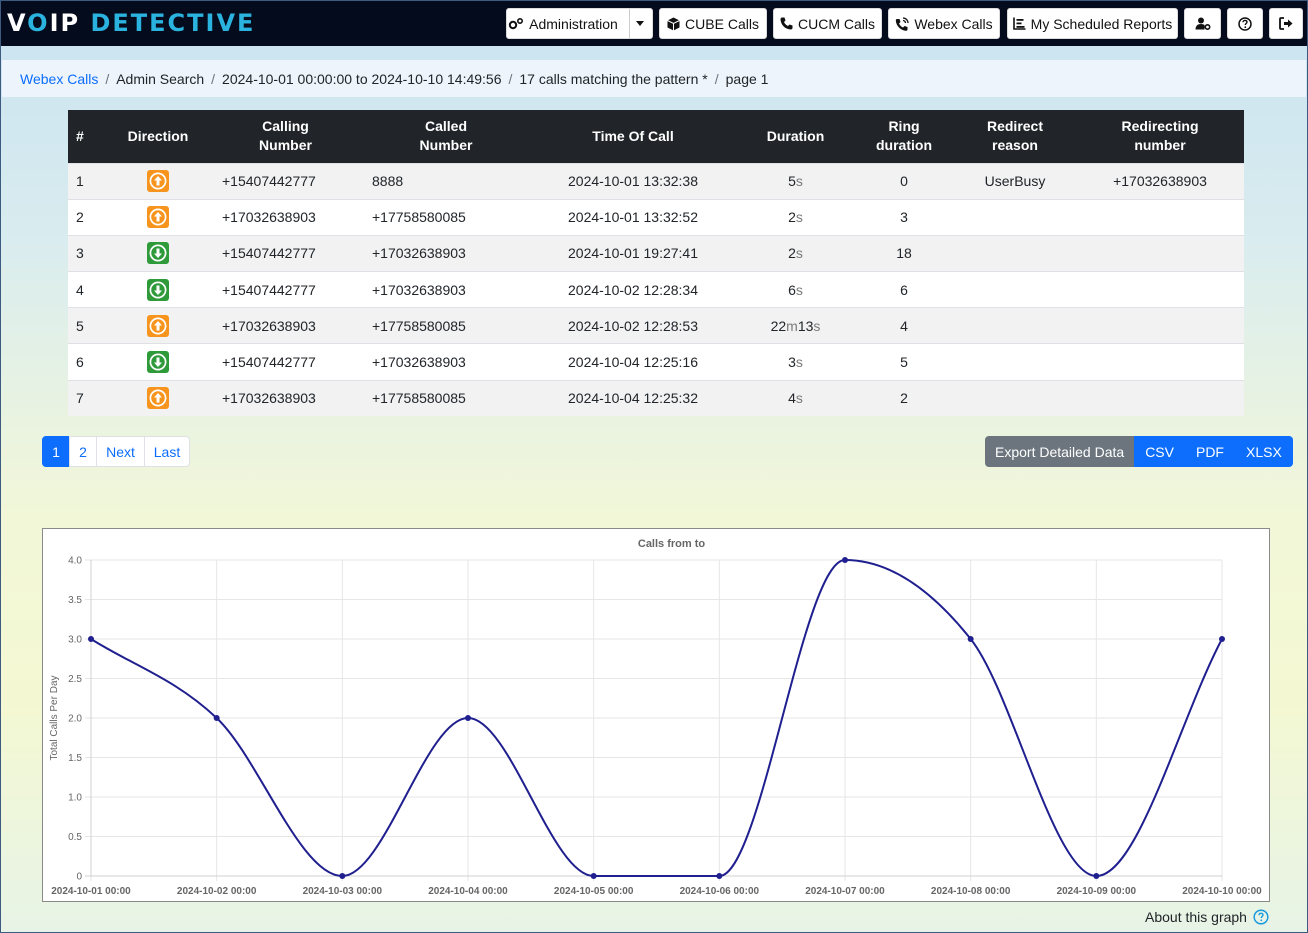  I want to click on col-header-time-of-call: Time Of Call, so click(633, 136).